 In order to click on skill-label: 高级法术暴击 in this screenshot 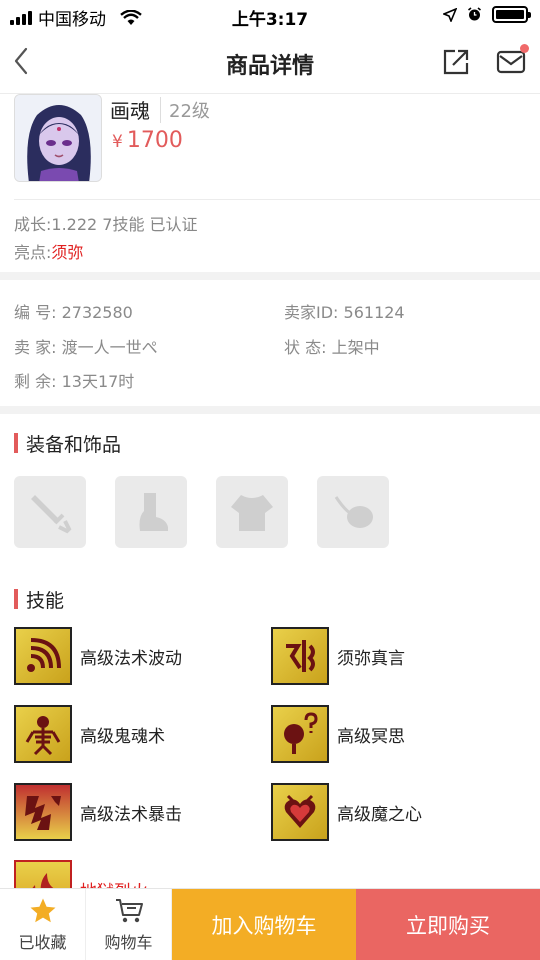, I will do `click(131, 814)`.